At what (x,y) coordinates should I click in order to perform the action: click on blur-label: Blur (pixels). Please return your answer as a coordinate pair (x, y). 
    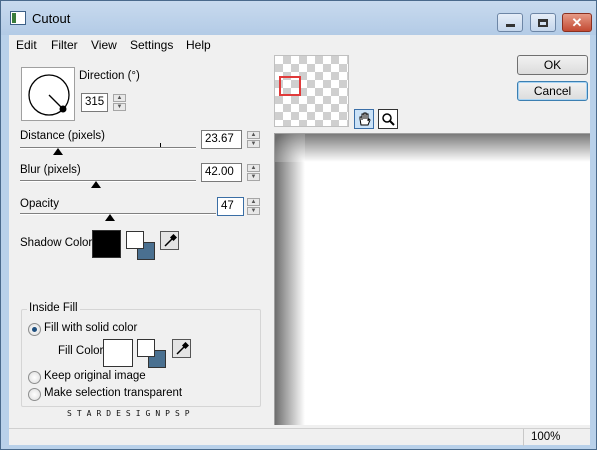
    Looking at the image, I should click on (50, 170).